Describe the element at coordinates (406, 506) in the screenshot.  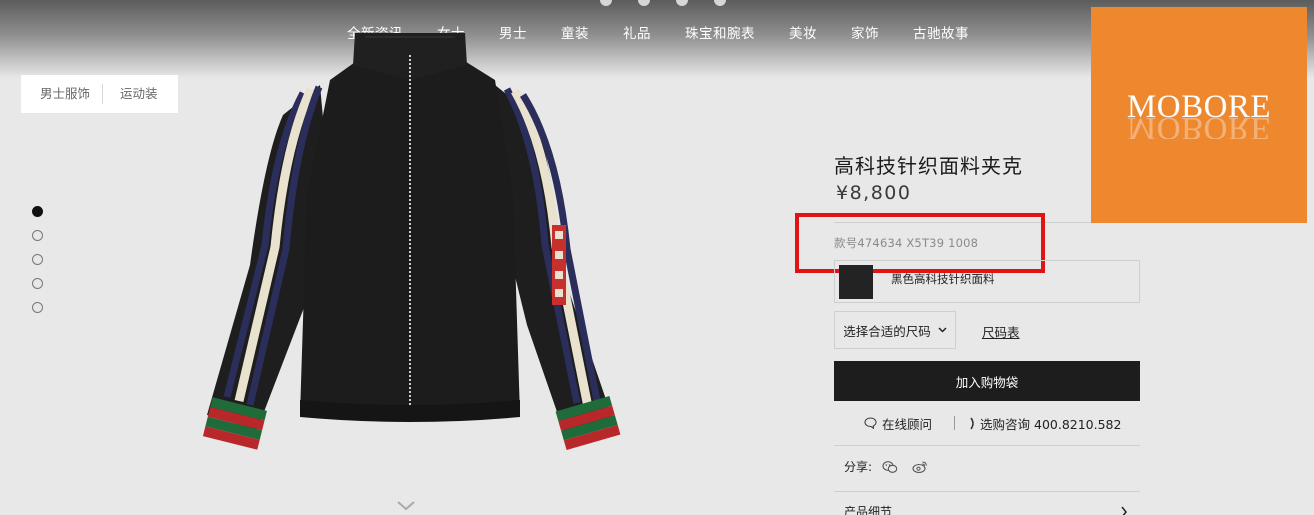
I see `scroll-down-chevron-icon` at that location.